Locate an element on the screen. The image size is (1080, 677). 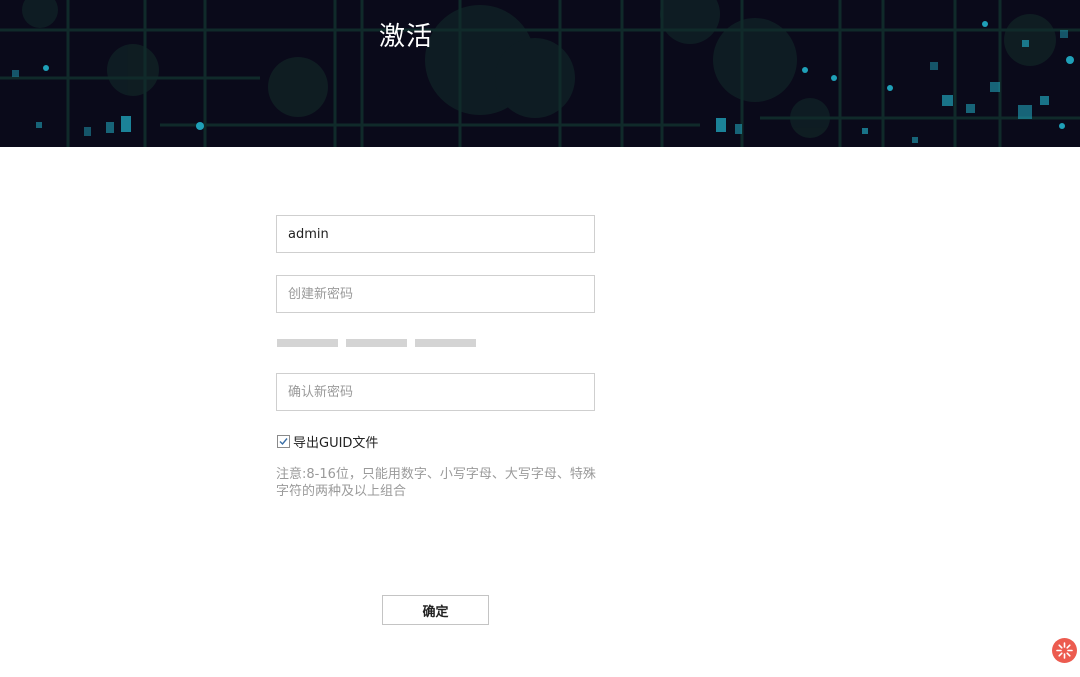
export-guid-label: 导出GUID文件 is located at coordinates (336, 443).